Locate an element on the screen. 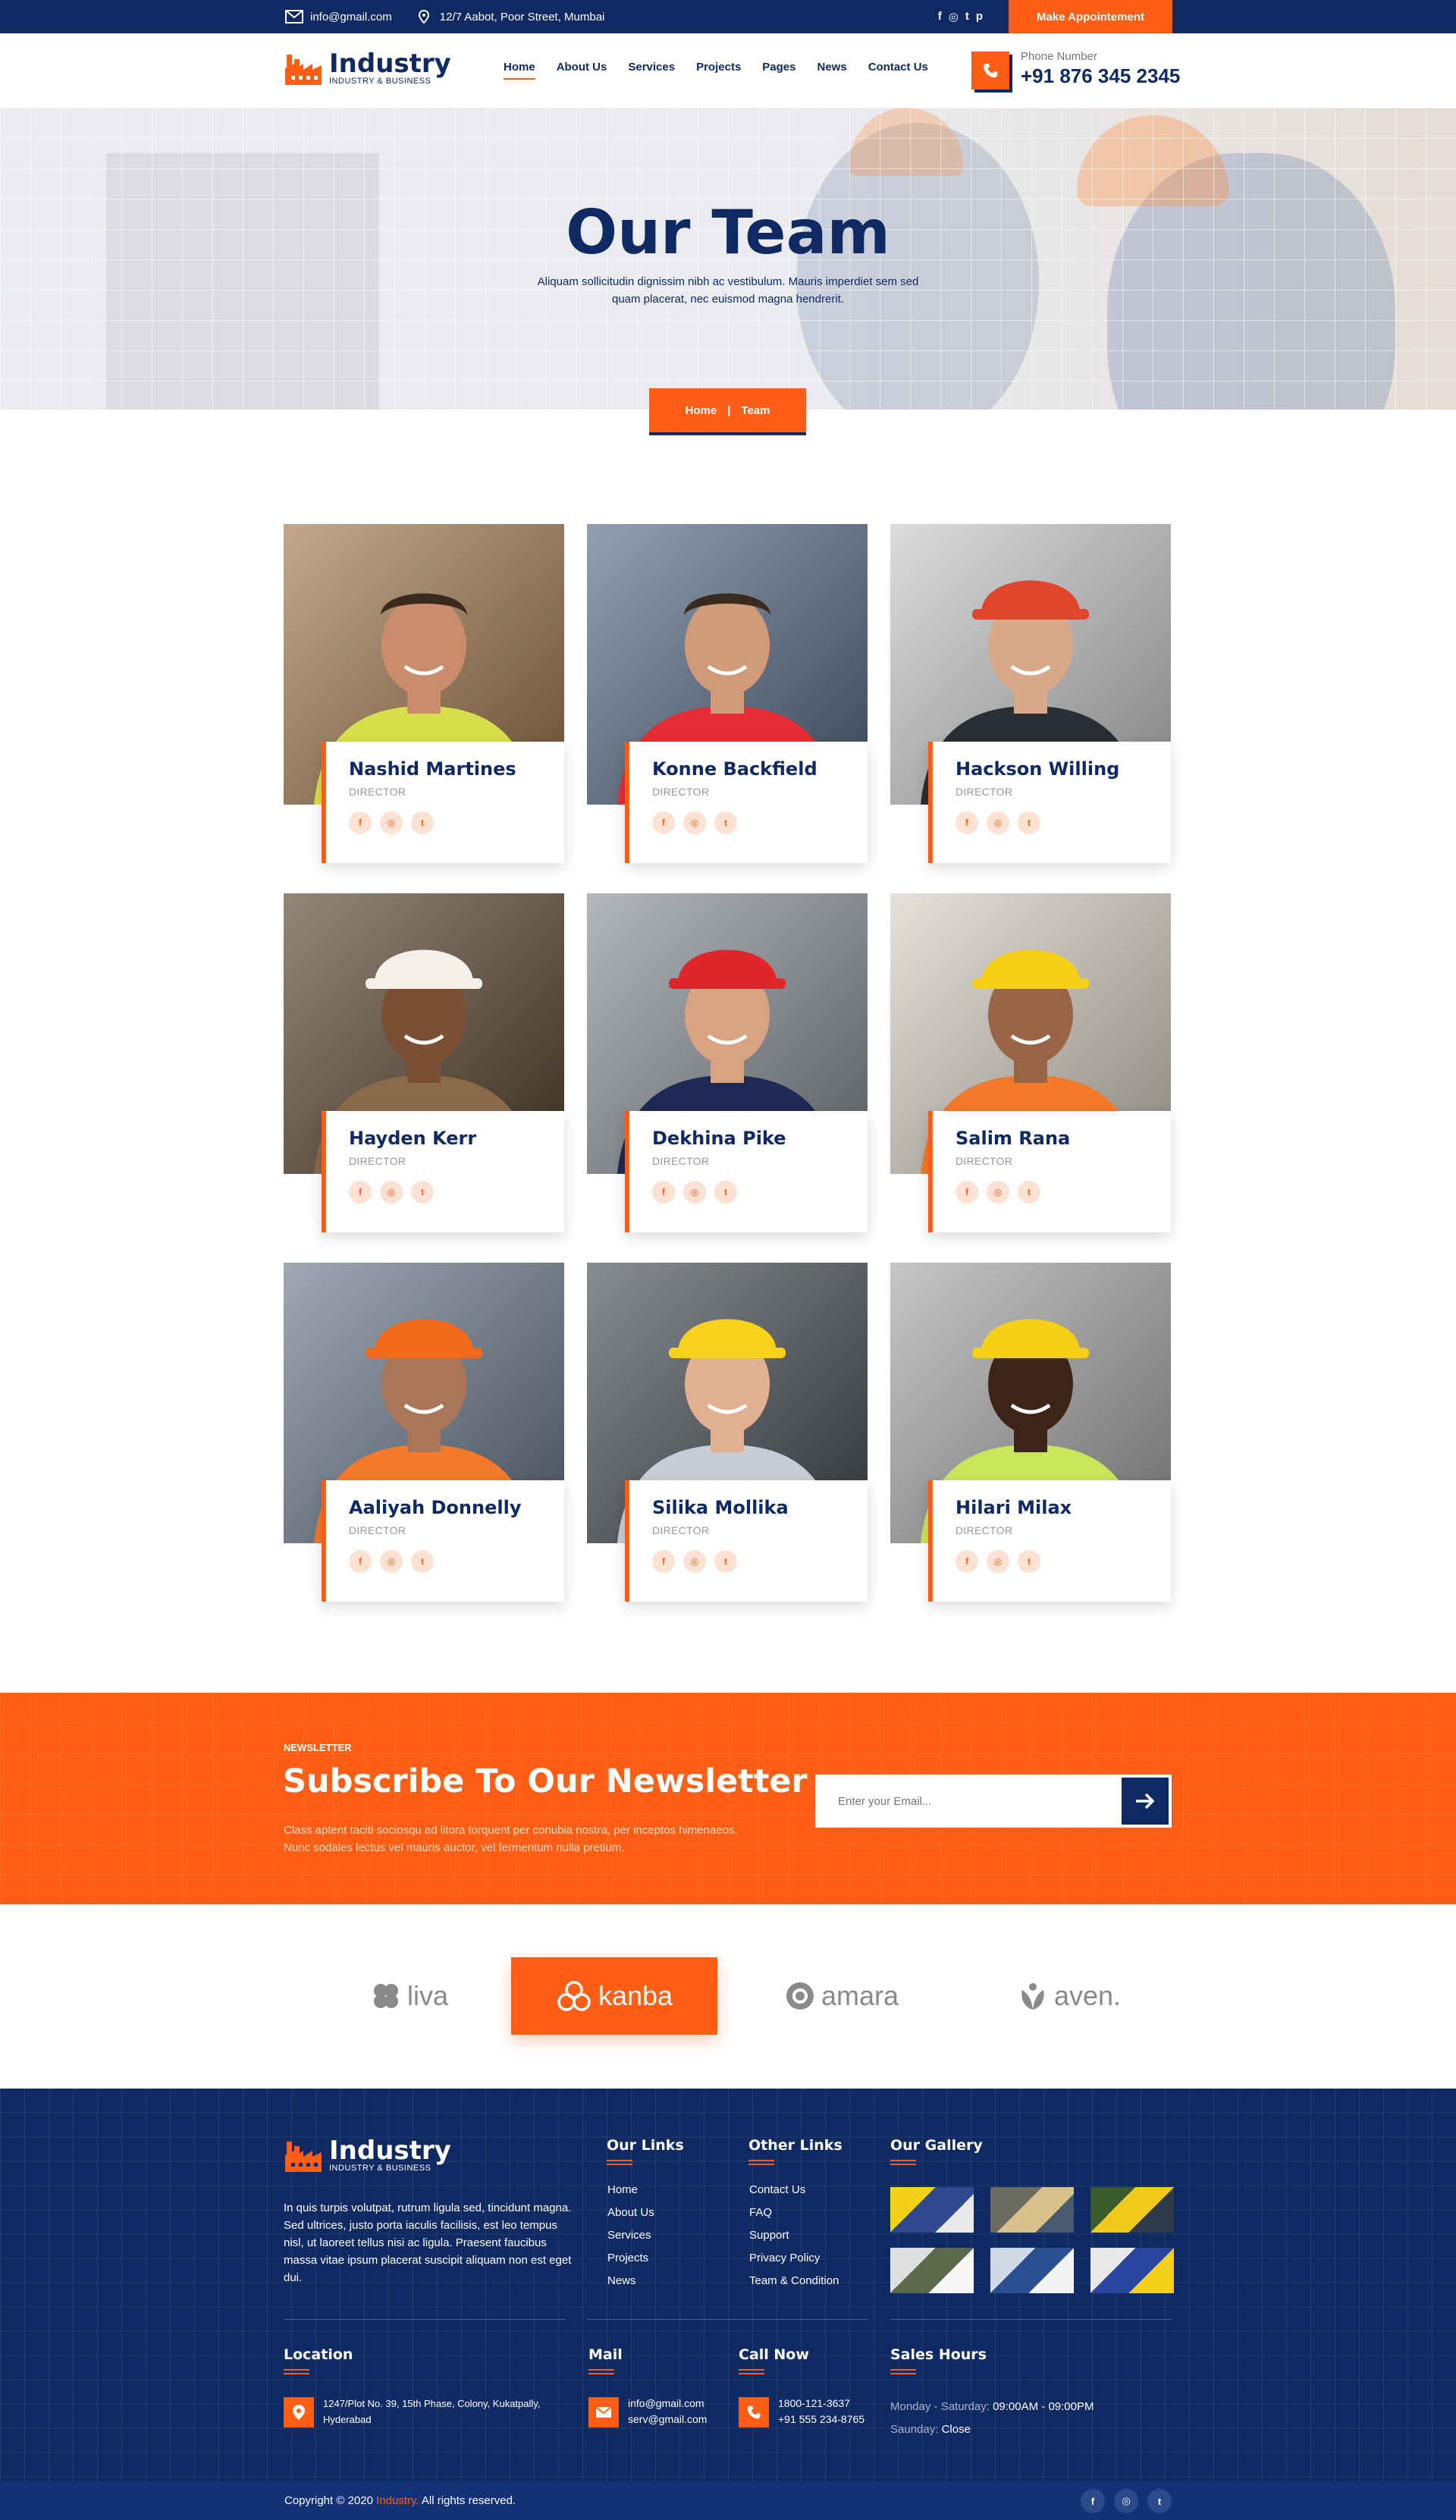 This screenshot has width=1456, height=2520. team-member-name: Nashid Martines is located at coordinates (456, 769).